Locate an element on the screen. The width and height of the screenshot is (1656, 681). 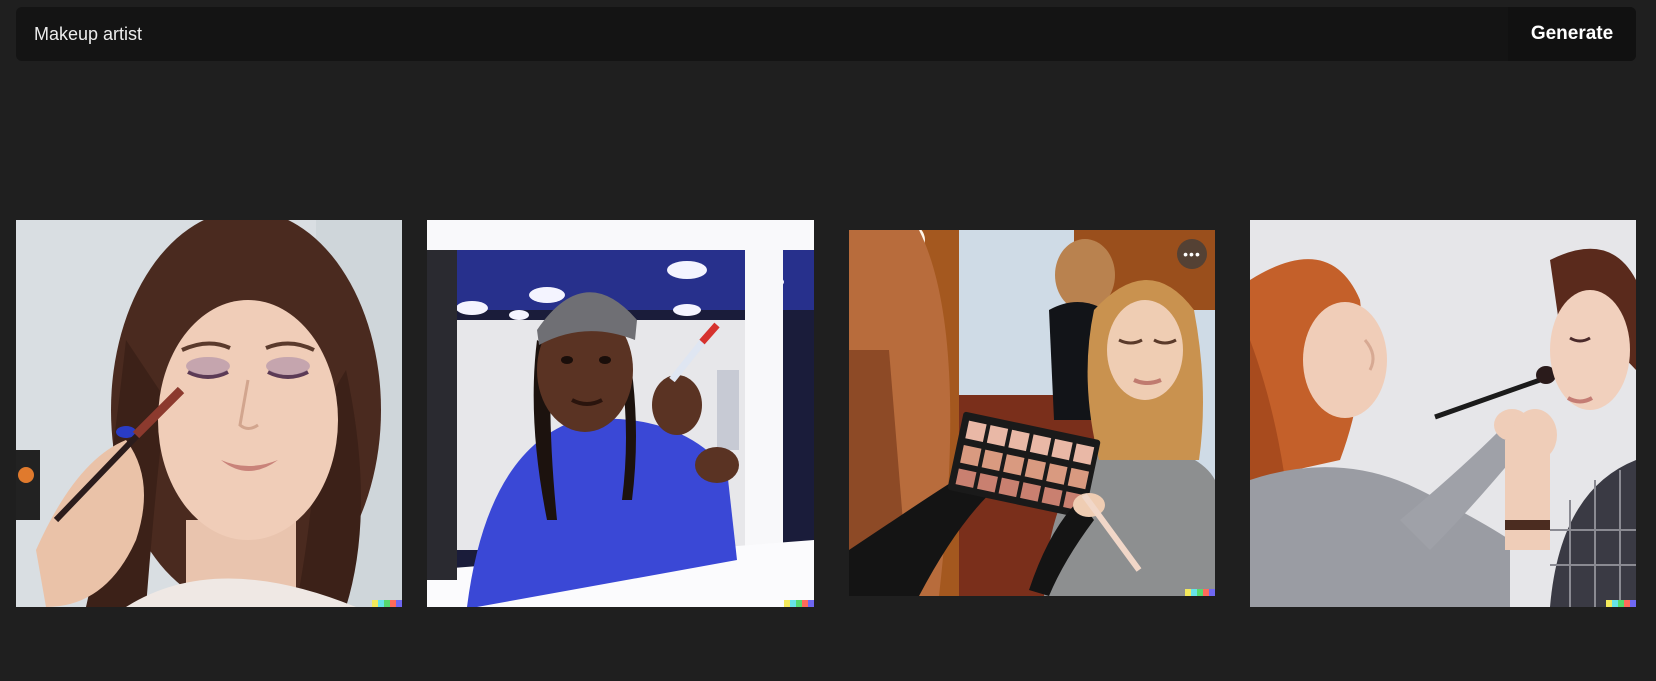
prompt-bar: Makeup artist Generate is located at coordinates (826, 34).